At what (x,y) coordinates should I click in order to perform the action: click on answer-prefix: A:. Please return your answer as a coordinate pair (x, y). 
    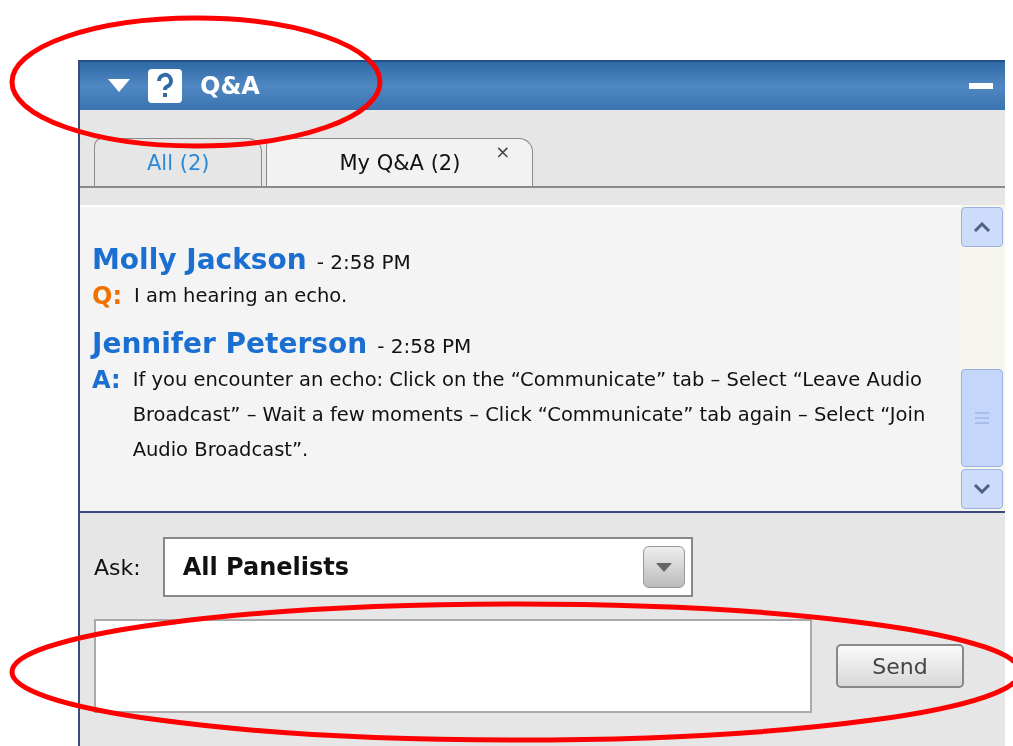
    Looking at the image, I should click on (106, 381).